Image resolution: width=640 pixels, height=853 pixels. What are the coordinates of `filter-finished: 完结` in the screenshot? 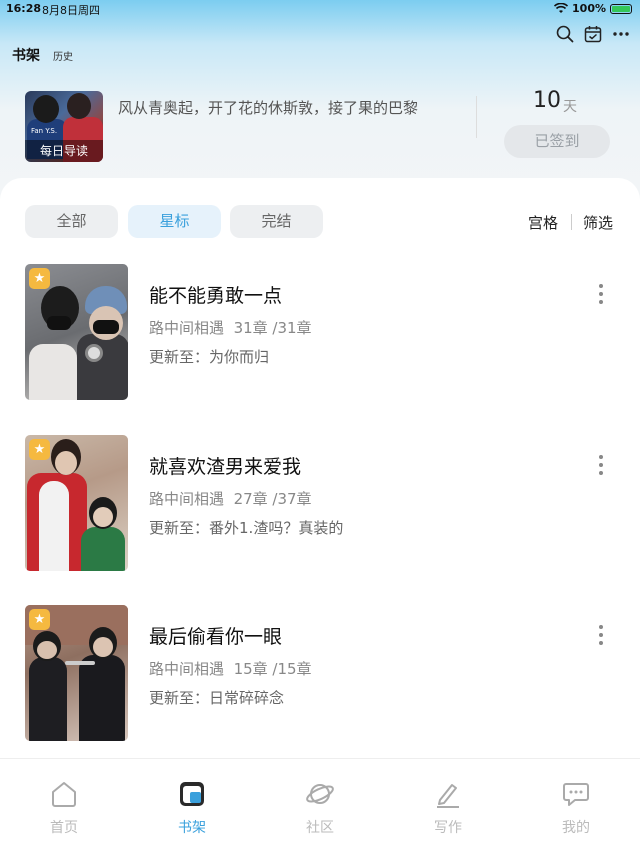 It's located at (276, 221).